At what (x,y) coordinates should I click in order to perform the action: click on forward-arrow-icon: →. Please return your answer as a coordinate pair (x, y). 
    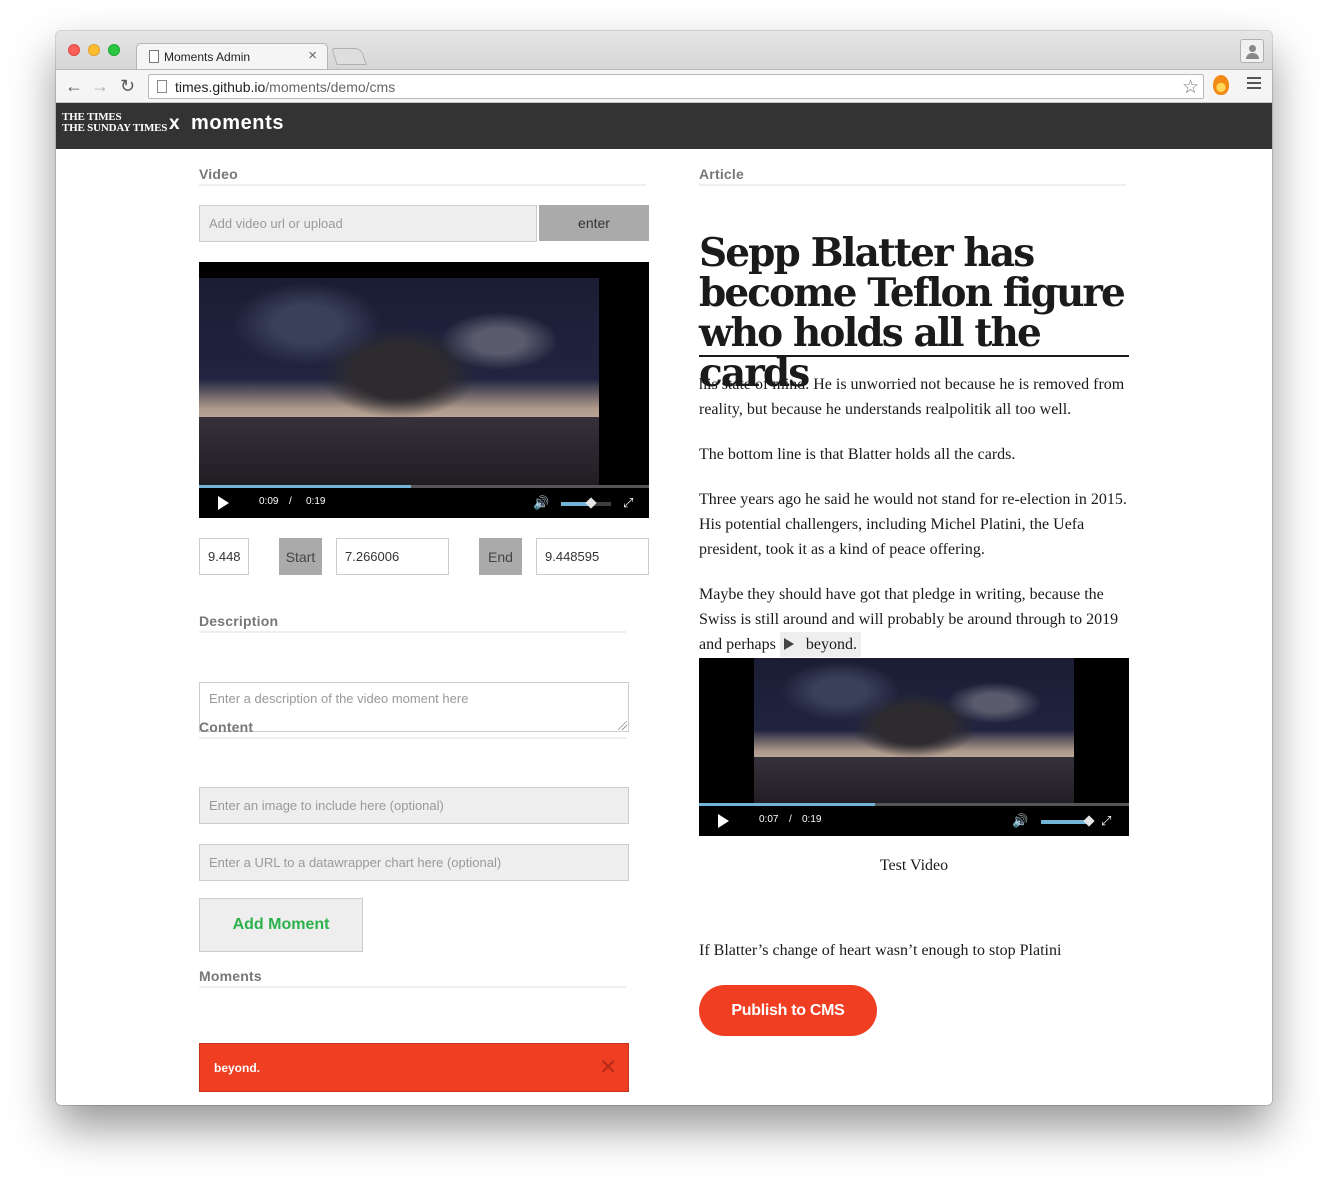
    Looking at the image, I should click on (100, 86).